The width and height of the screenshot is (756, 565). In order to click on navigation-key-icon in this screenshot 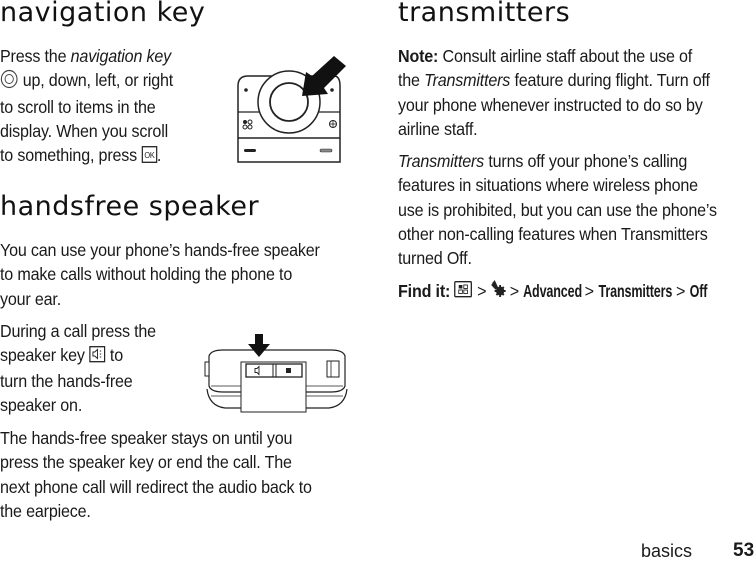, I will do `click(9, 82)`.